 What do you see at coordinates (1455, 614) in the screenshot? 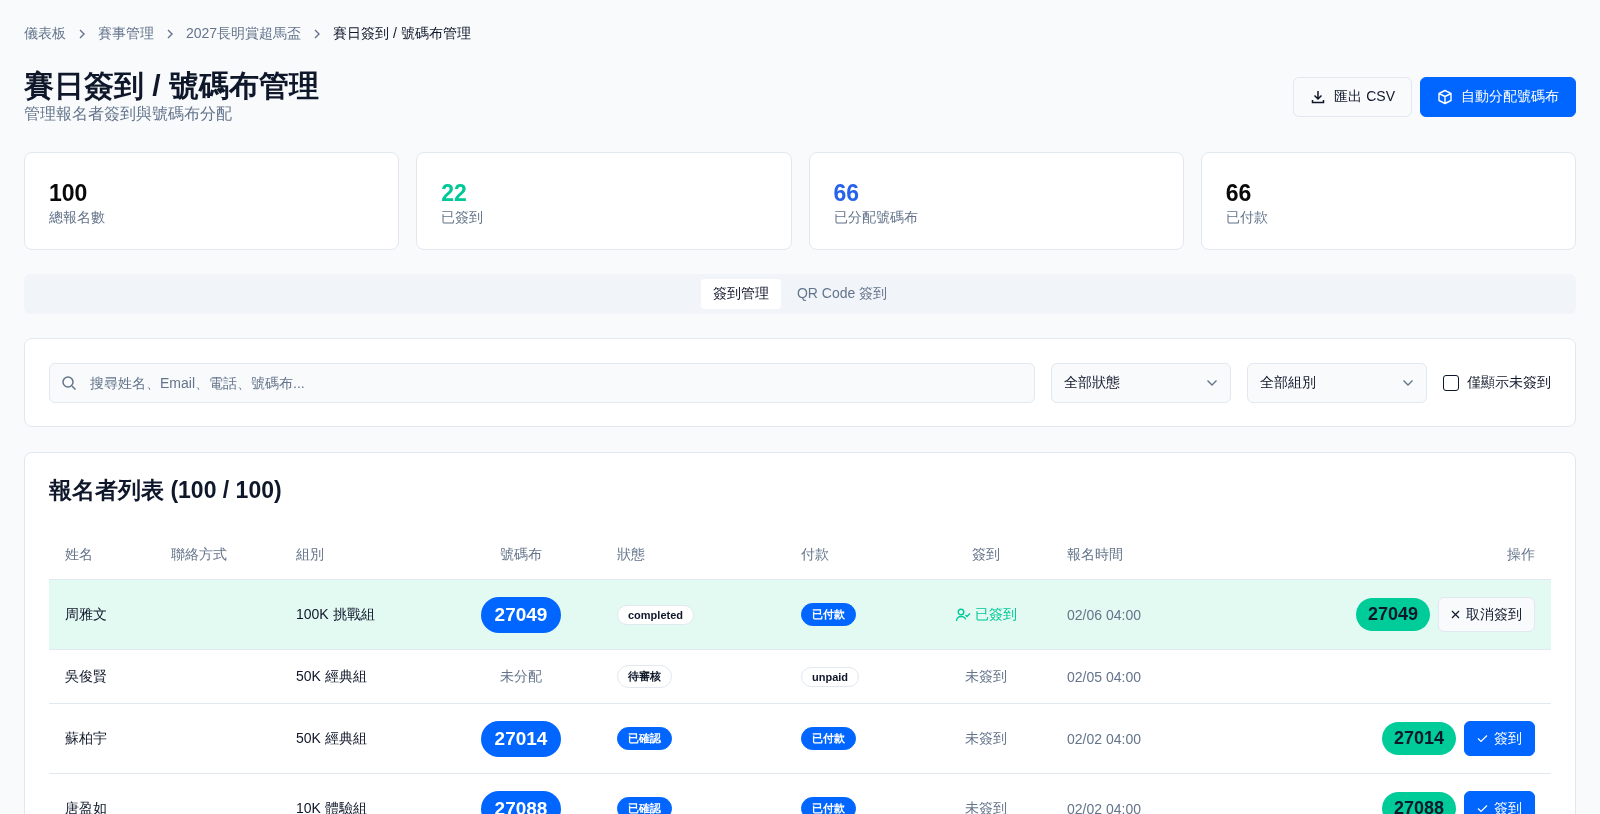
I see `close-icon` at bounding box center [1455, 614].